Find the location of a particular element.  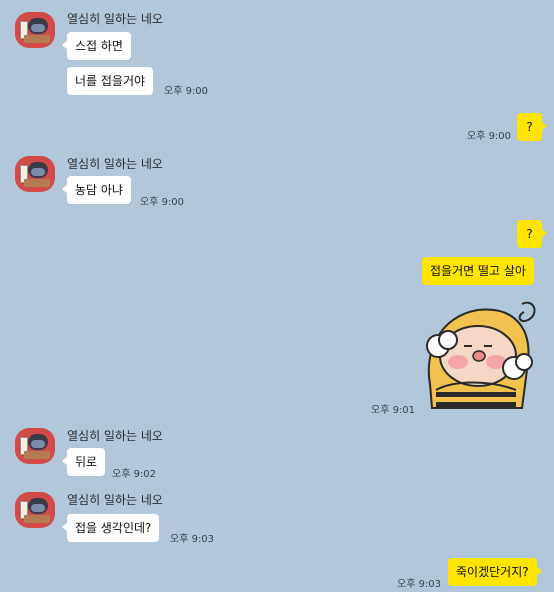

message-bubble: 뒤로 is located at coordinates (83, 462).